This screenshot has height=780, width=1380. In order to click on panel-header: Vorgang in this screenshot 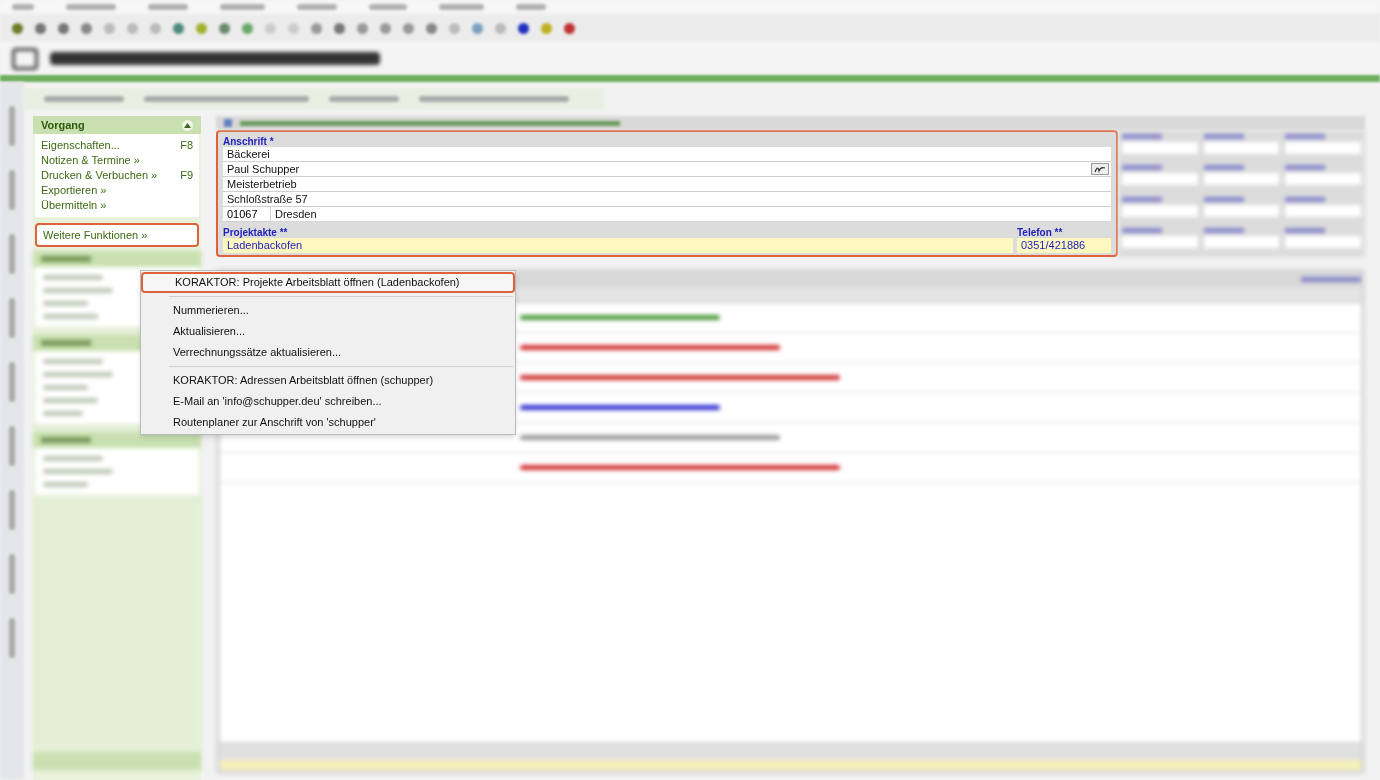, I will do `click(117, 125)`.